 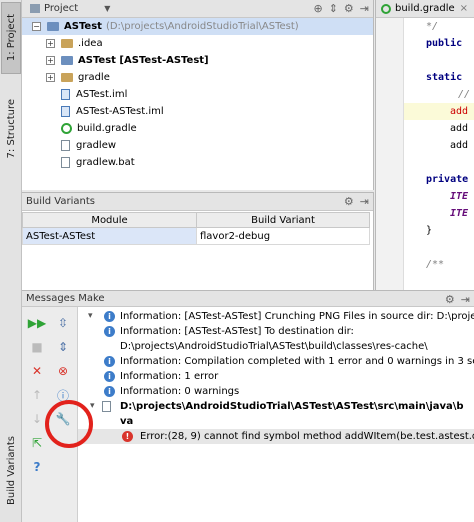 What do you see at coordinates (333, 8) in the screenshot?
I see `collapse-icon: ⇕` at bounding box center [333, 8].